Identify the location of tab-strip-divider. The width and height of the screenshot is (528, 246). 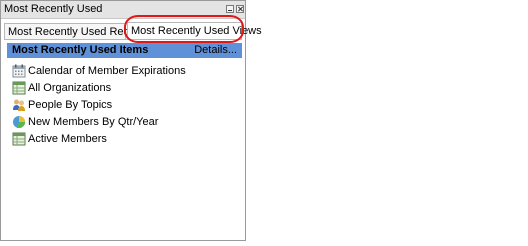
(123, 39).